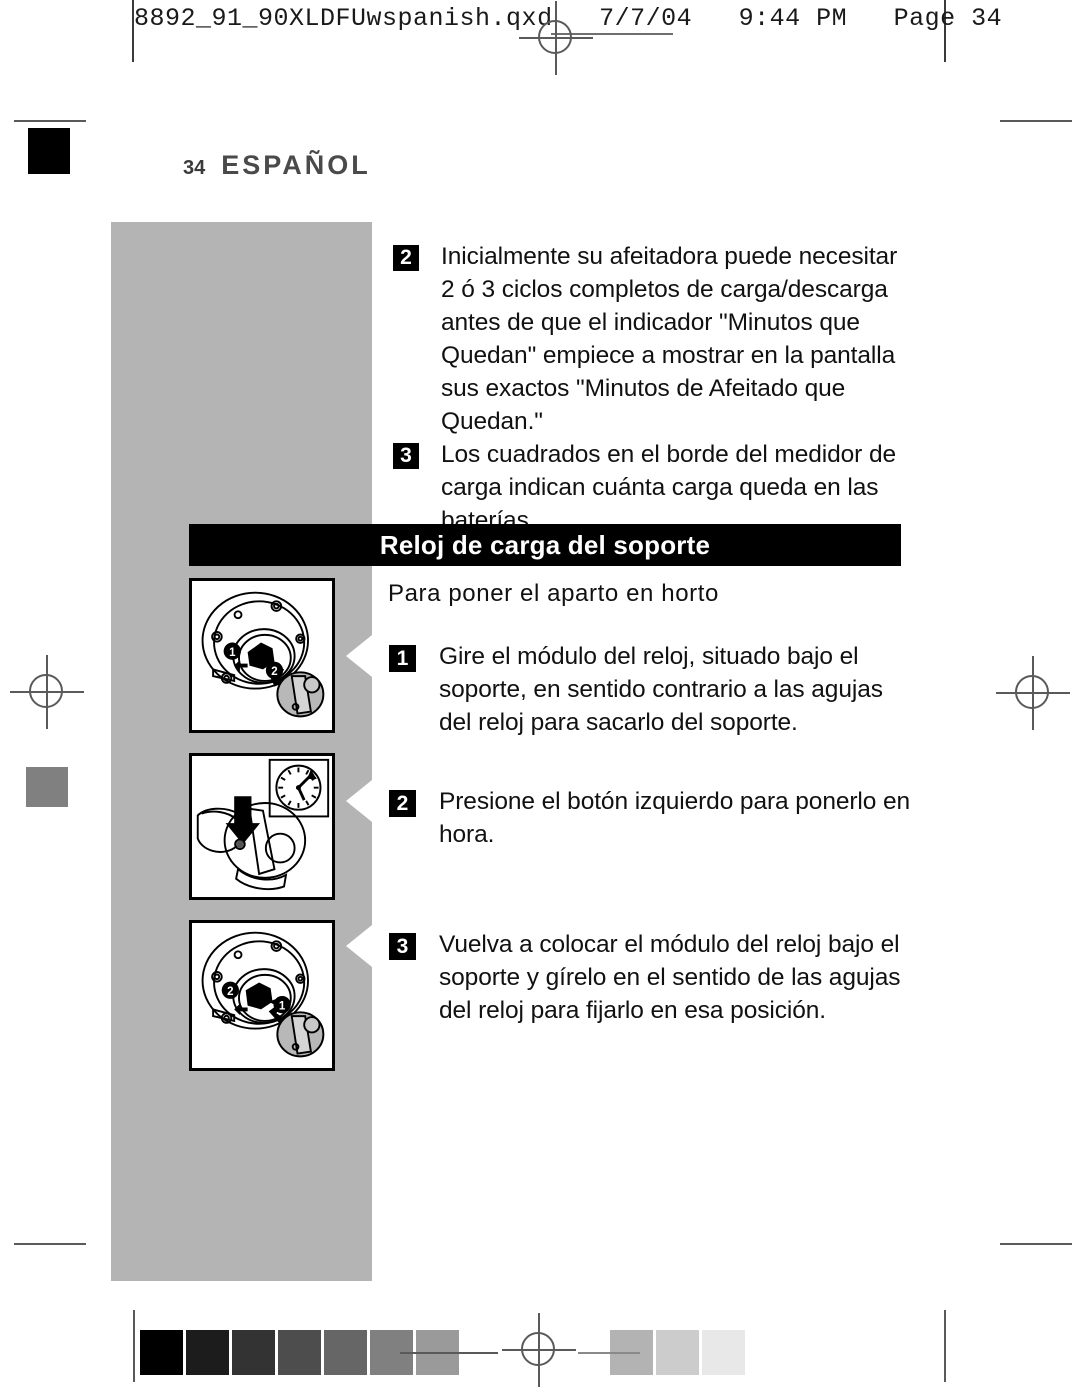 The width and height of the screenshot is (1080, 1387). Describe the element at coordinates (1036, 1244) in the screenshot. I see `crop-mark-bottom-right` at that location.